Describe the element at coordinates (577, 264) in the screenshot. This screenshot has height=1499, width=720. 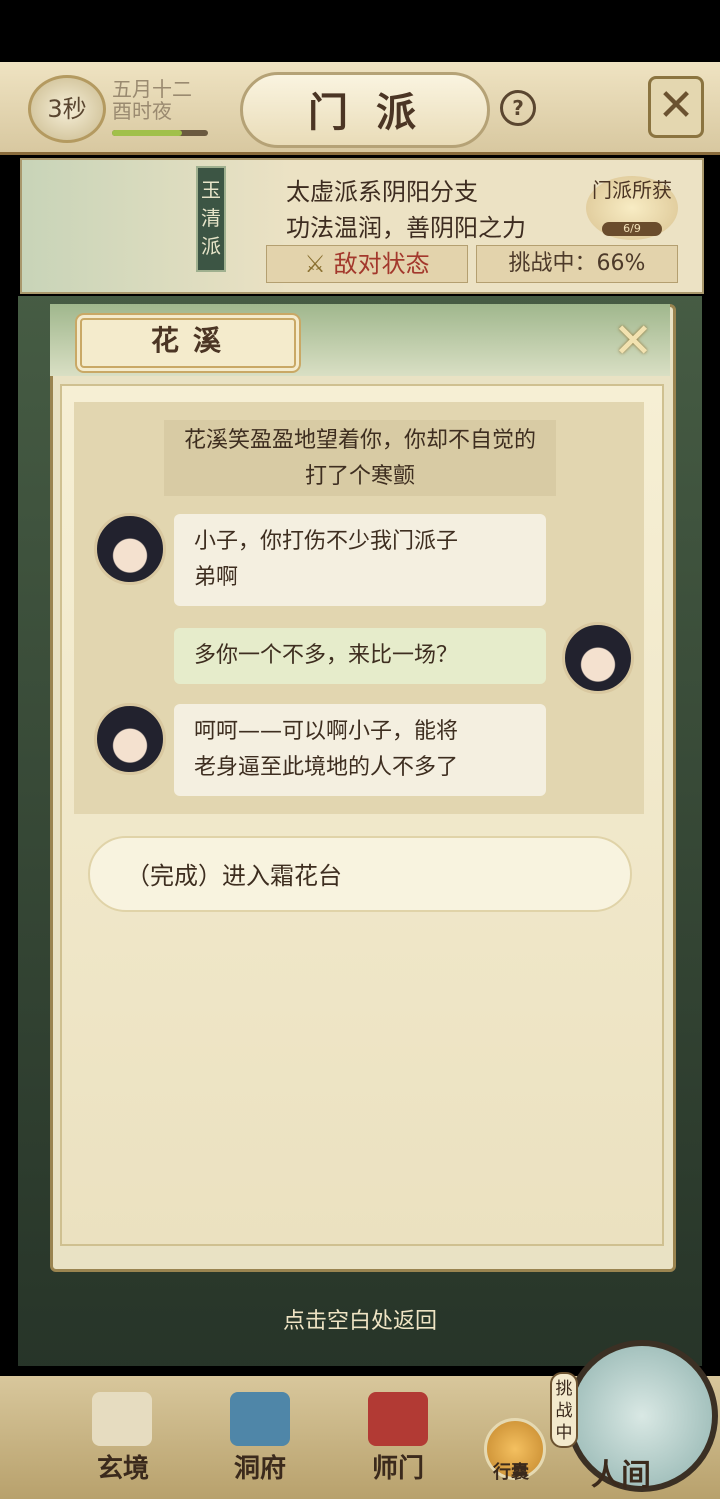
I see `challenge-progress: 挑战中：66%` at that location.